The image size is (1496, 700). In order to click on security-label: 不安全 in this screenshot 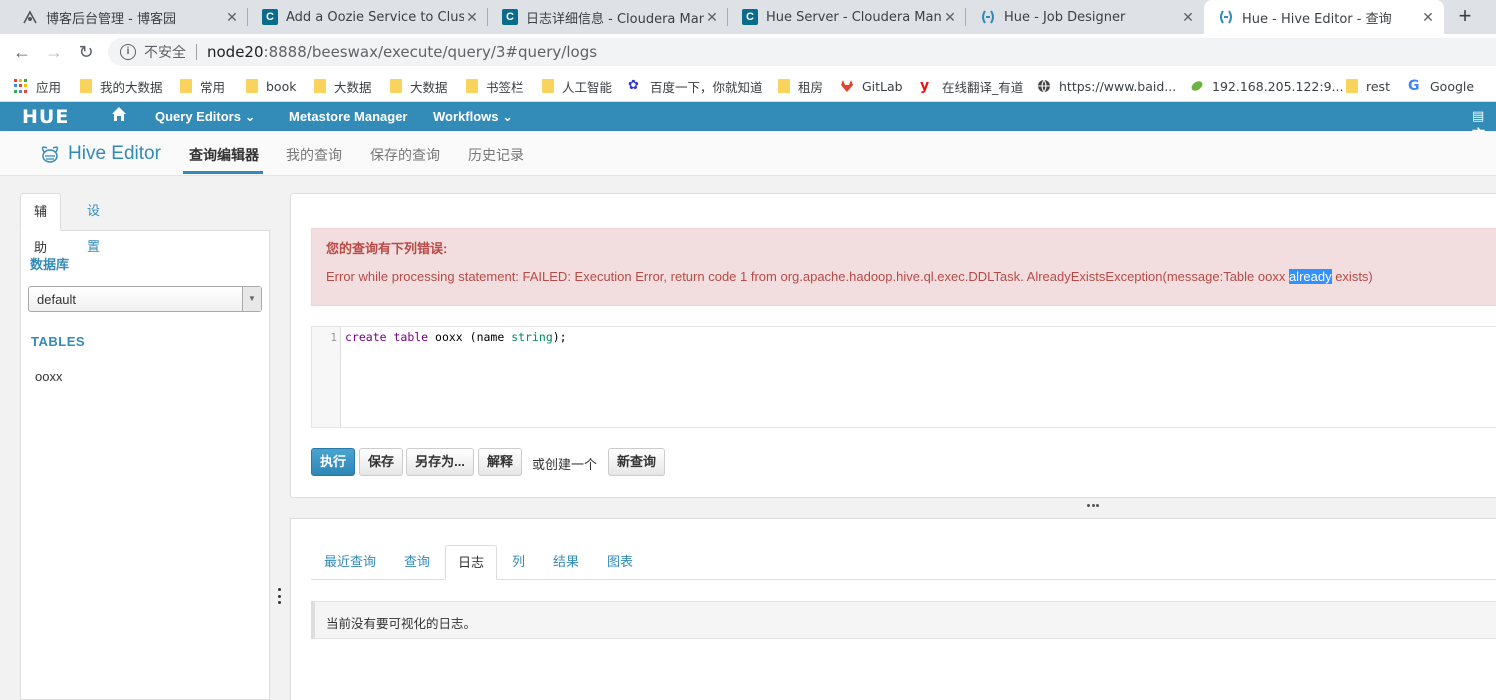, I will do `click(165, 53)`.